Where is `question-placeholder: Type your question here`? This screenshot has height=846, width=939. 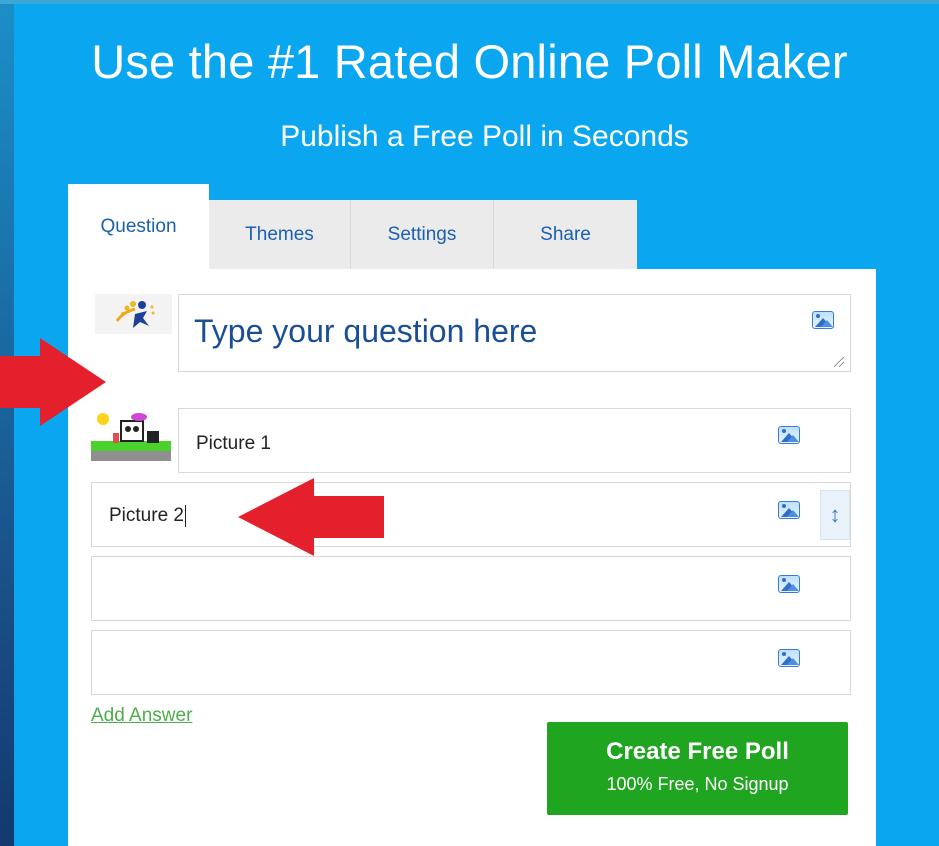
question-placeholder: Type your question here is located at coordinates (366, 331).